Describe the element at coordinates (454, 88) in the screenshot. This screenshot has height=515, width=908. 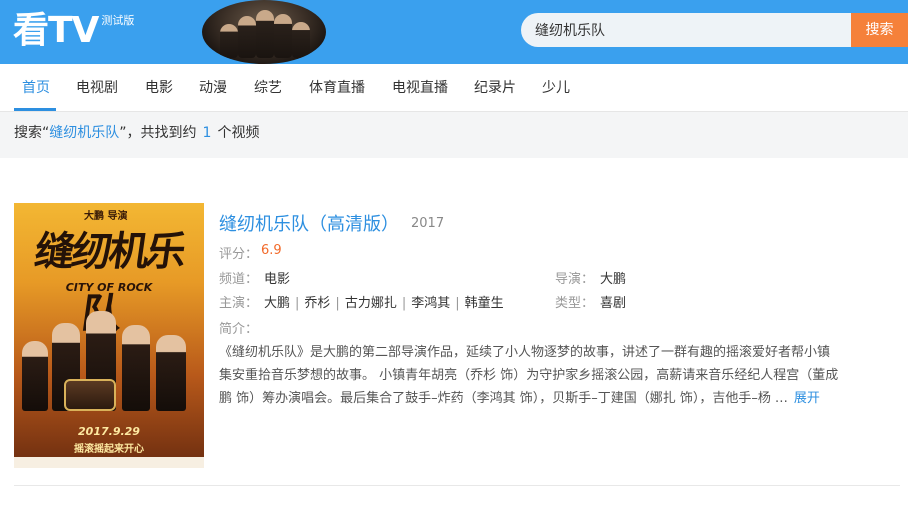
I see `main-nav: 首页 电视剧 电影 动漫 综艺 体育直播 电视直播 纪录片 少儿` at that location.